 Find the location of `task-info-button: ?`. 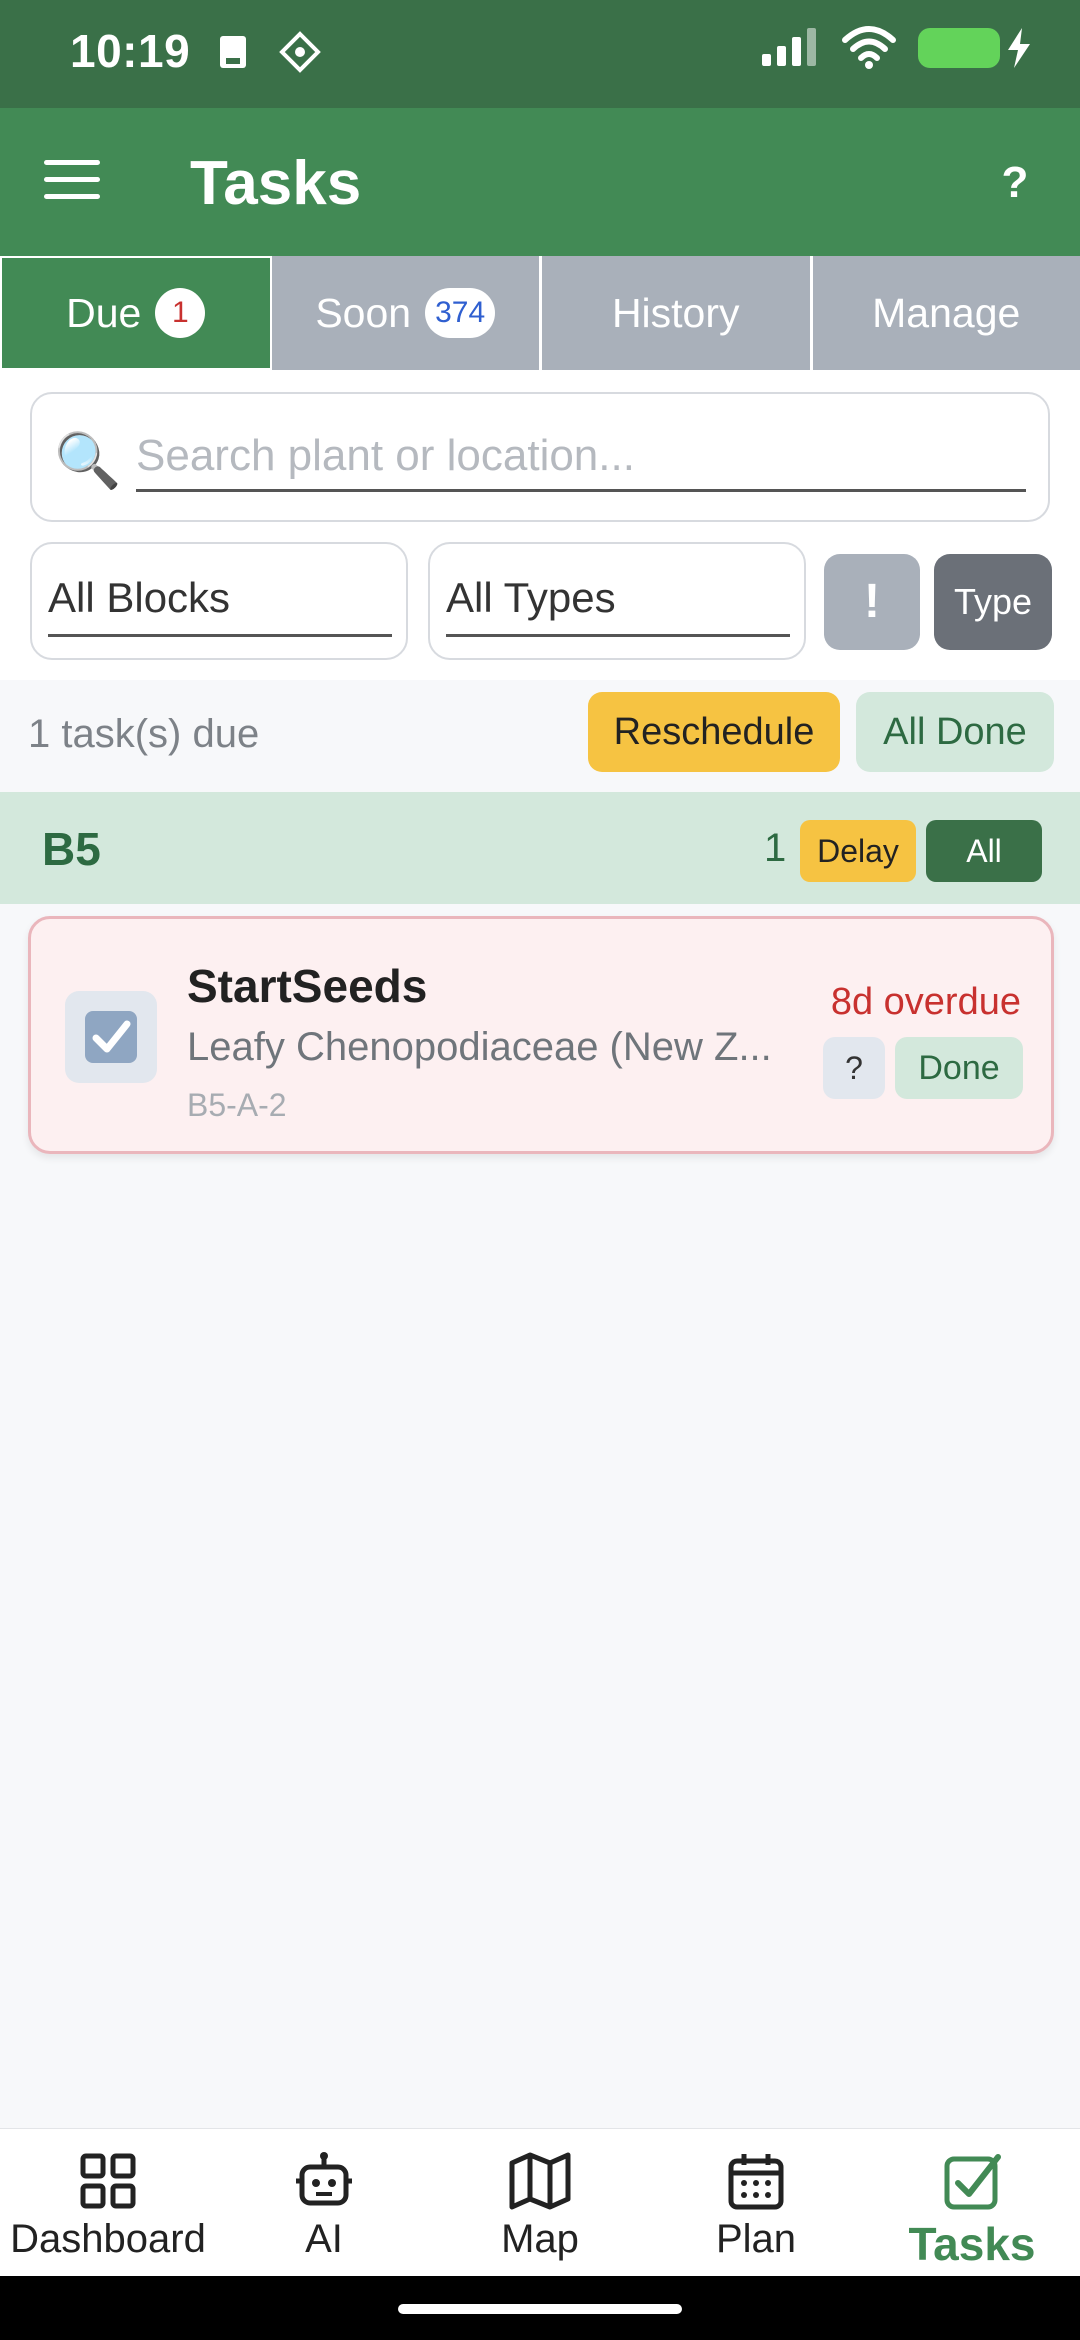

task-info-button: ? is located at coordinates (854, 1068).